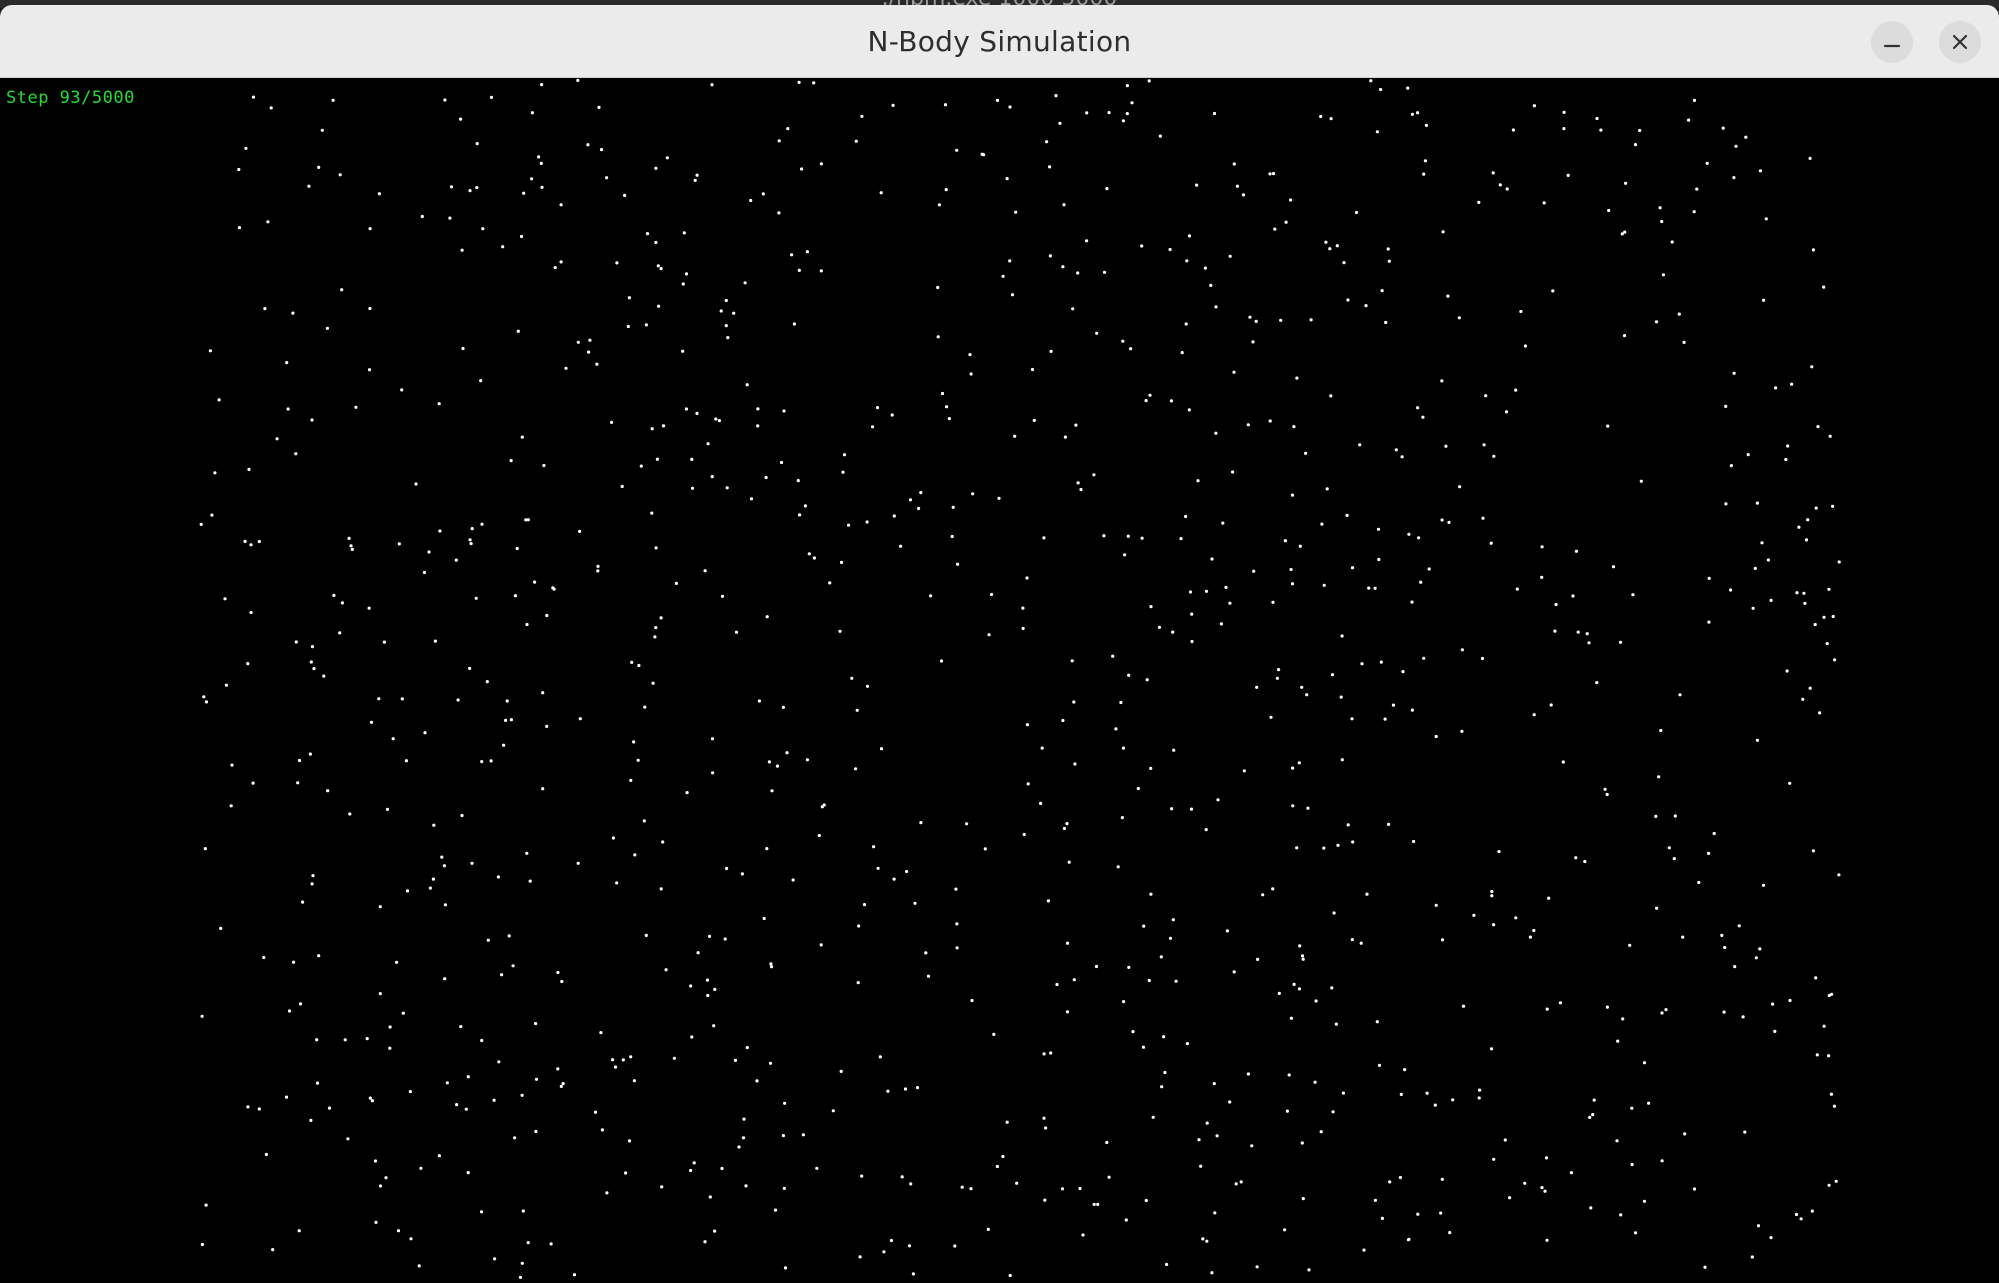 This screenshot has height=1283, width=1999. Describe the element at coordinates (1960, 42) in the screenshot. I see `close-button` at that location.